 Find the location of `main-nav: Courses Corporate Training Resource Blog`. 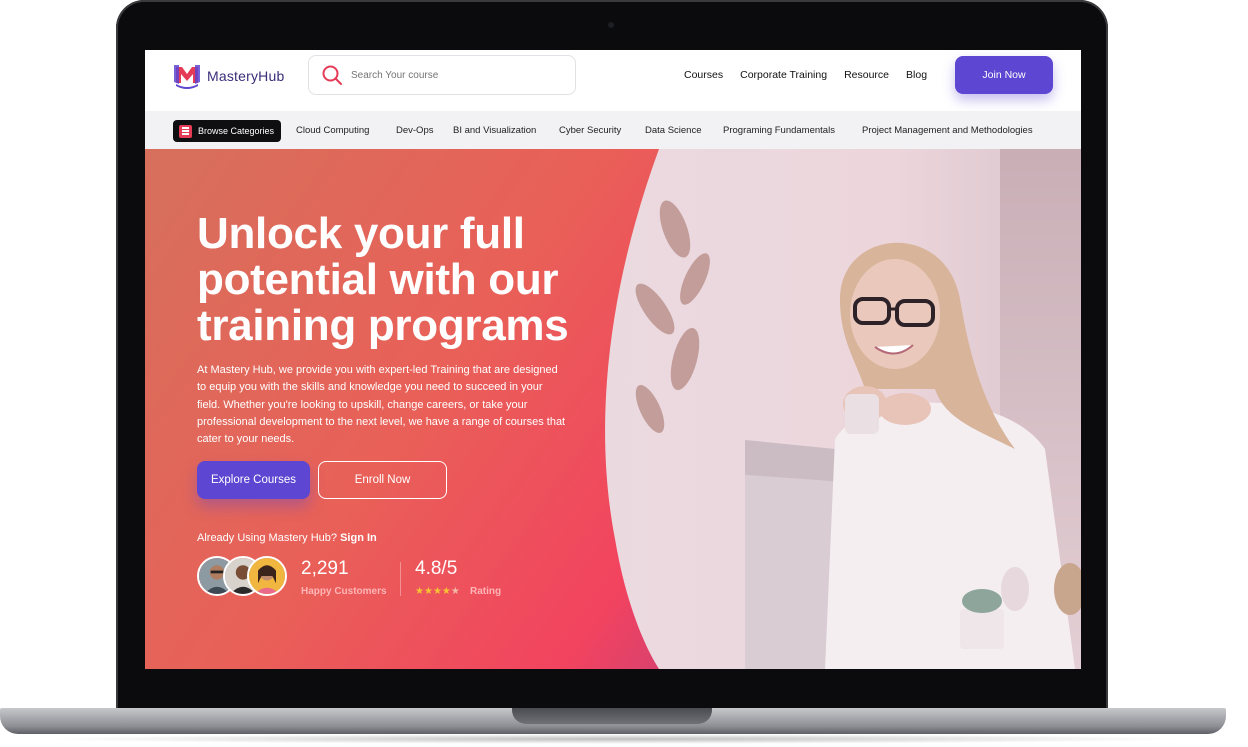

main-nav: Courses Corporate Training Resource Blog is located at coordinates (805, 75).